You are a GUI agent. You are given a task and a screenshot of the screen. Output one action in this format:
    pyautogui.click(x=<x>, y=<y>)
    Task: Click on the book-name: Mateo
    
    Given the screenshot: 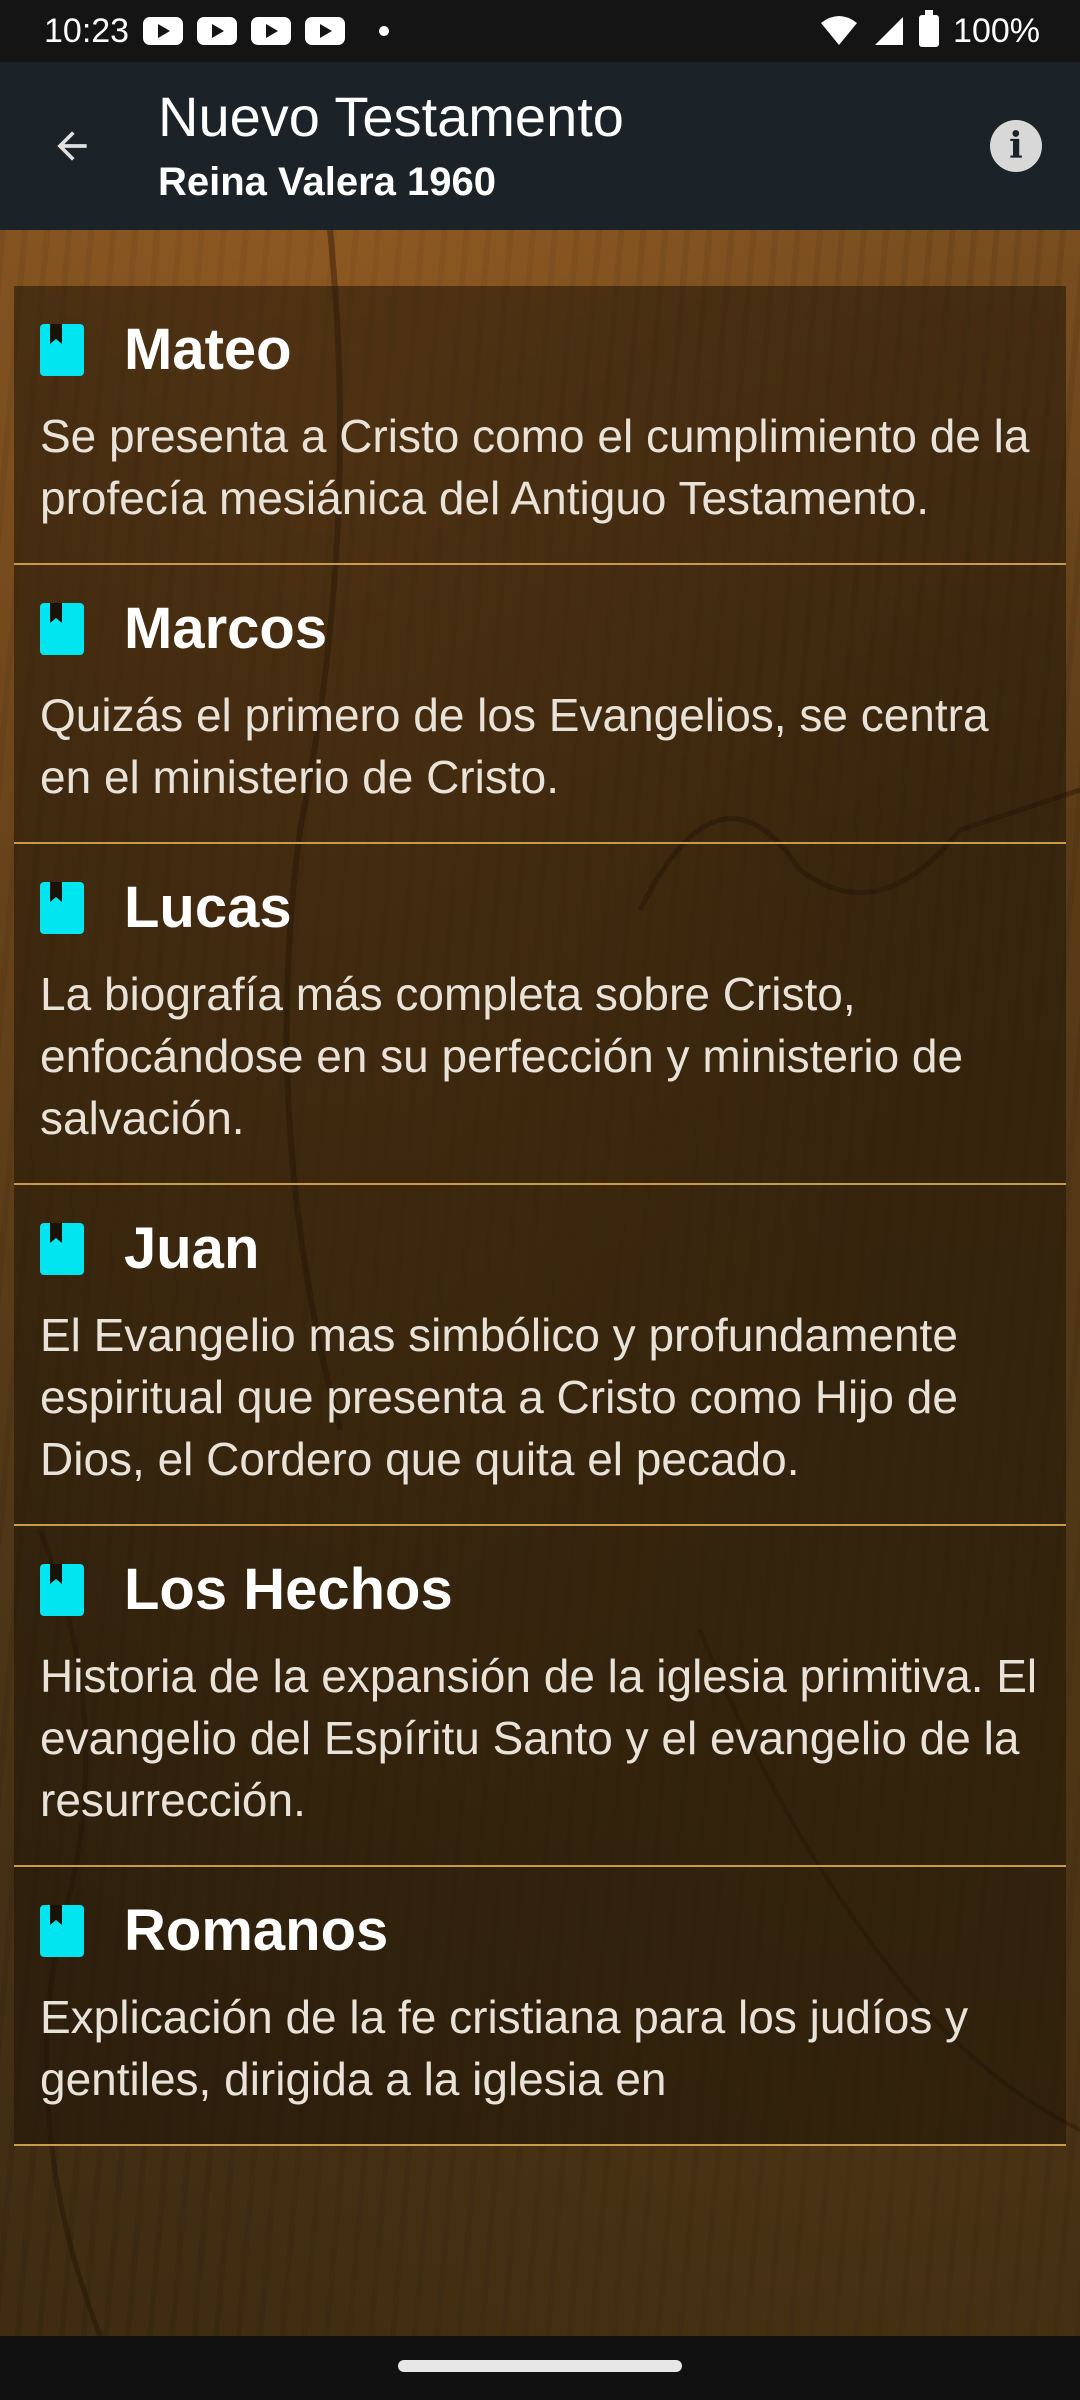 What is the action you would take?
    pyautogui.click(x=208, y=349)
    